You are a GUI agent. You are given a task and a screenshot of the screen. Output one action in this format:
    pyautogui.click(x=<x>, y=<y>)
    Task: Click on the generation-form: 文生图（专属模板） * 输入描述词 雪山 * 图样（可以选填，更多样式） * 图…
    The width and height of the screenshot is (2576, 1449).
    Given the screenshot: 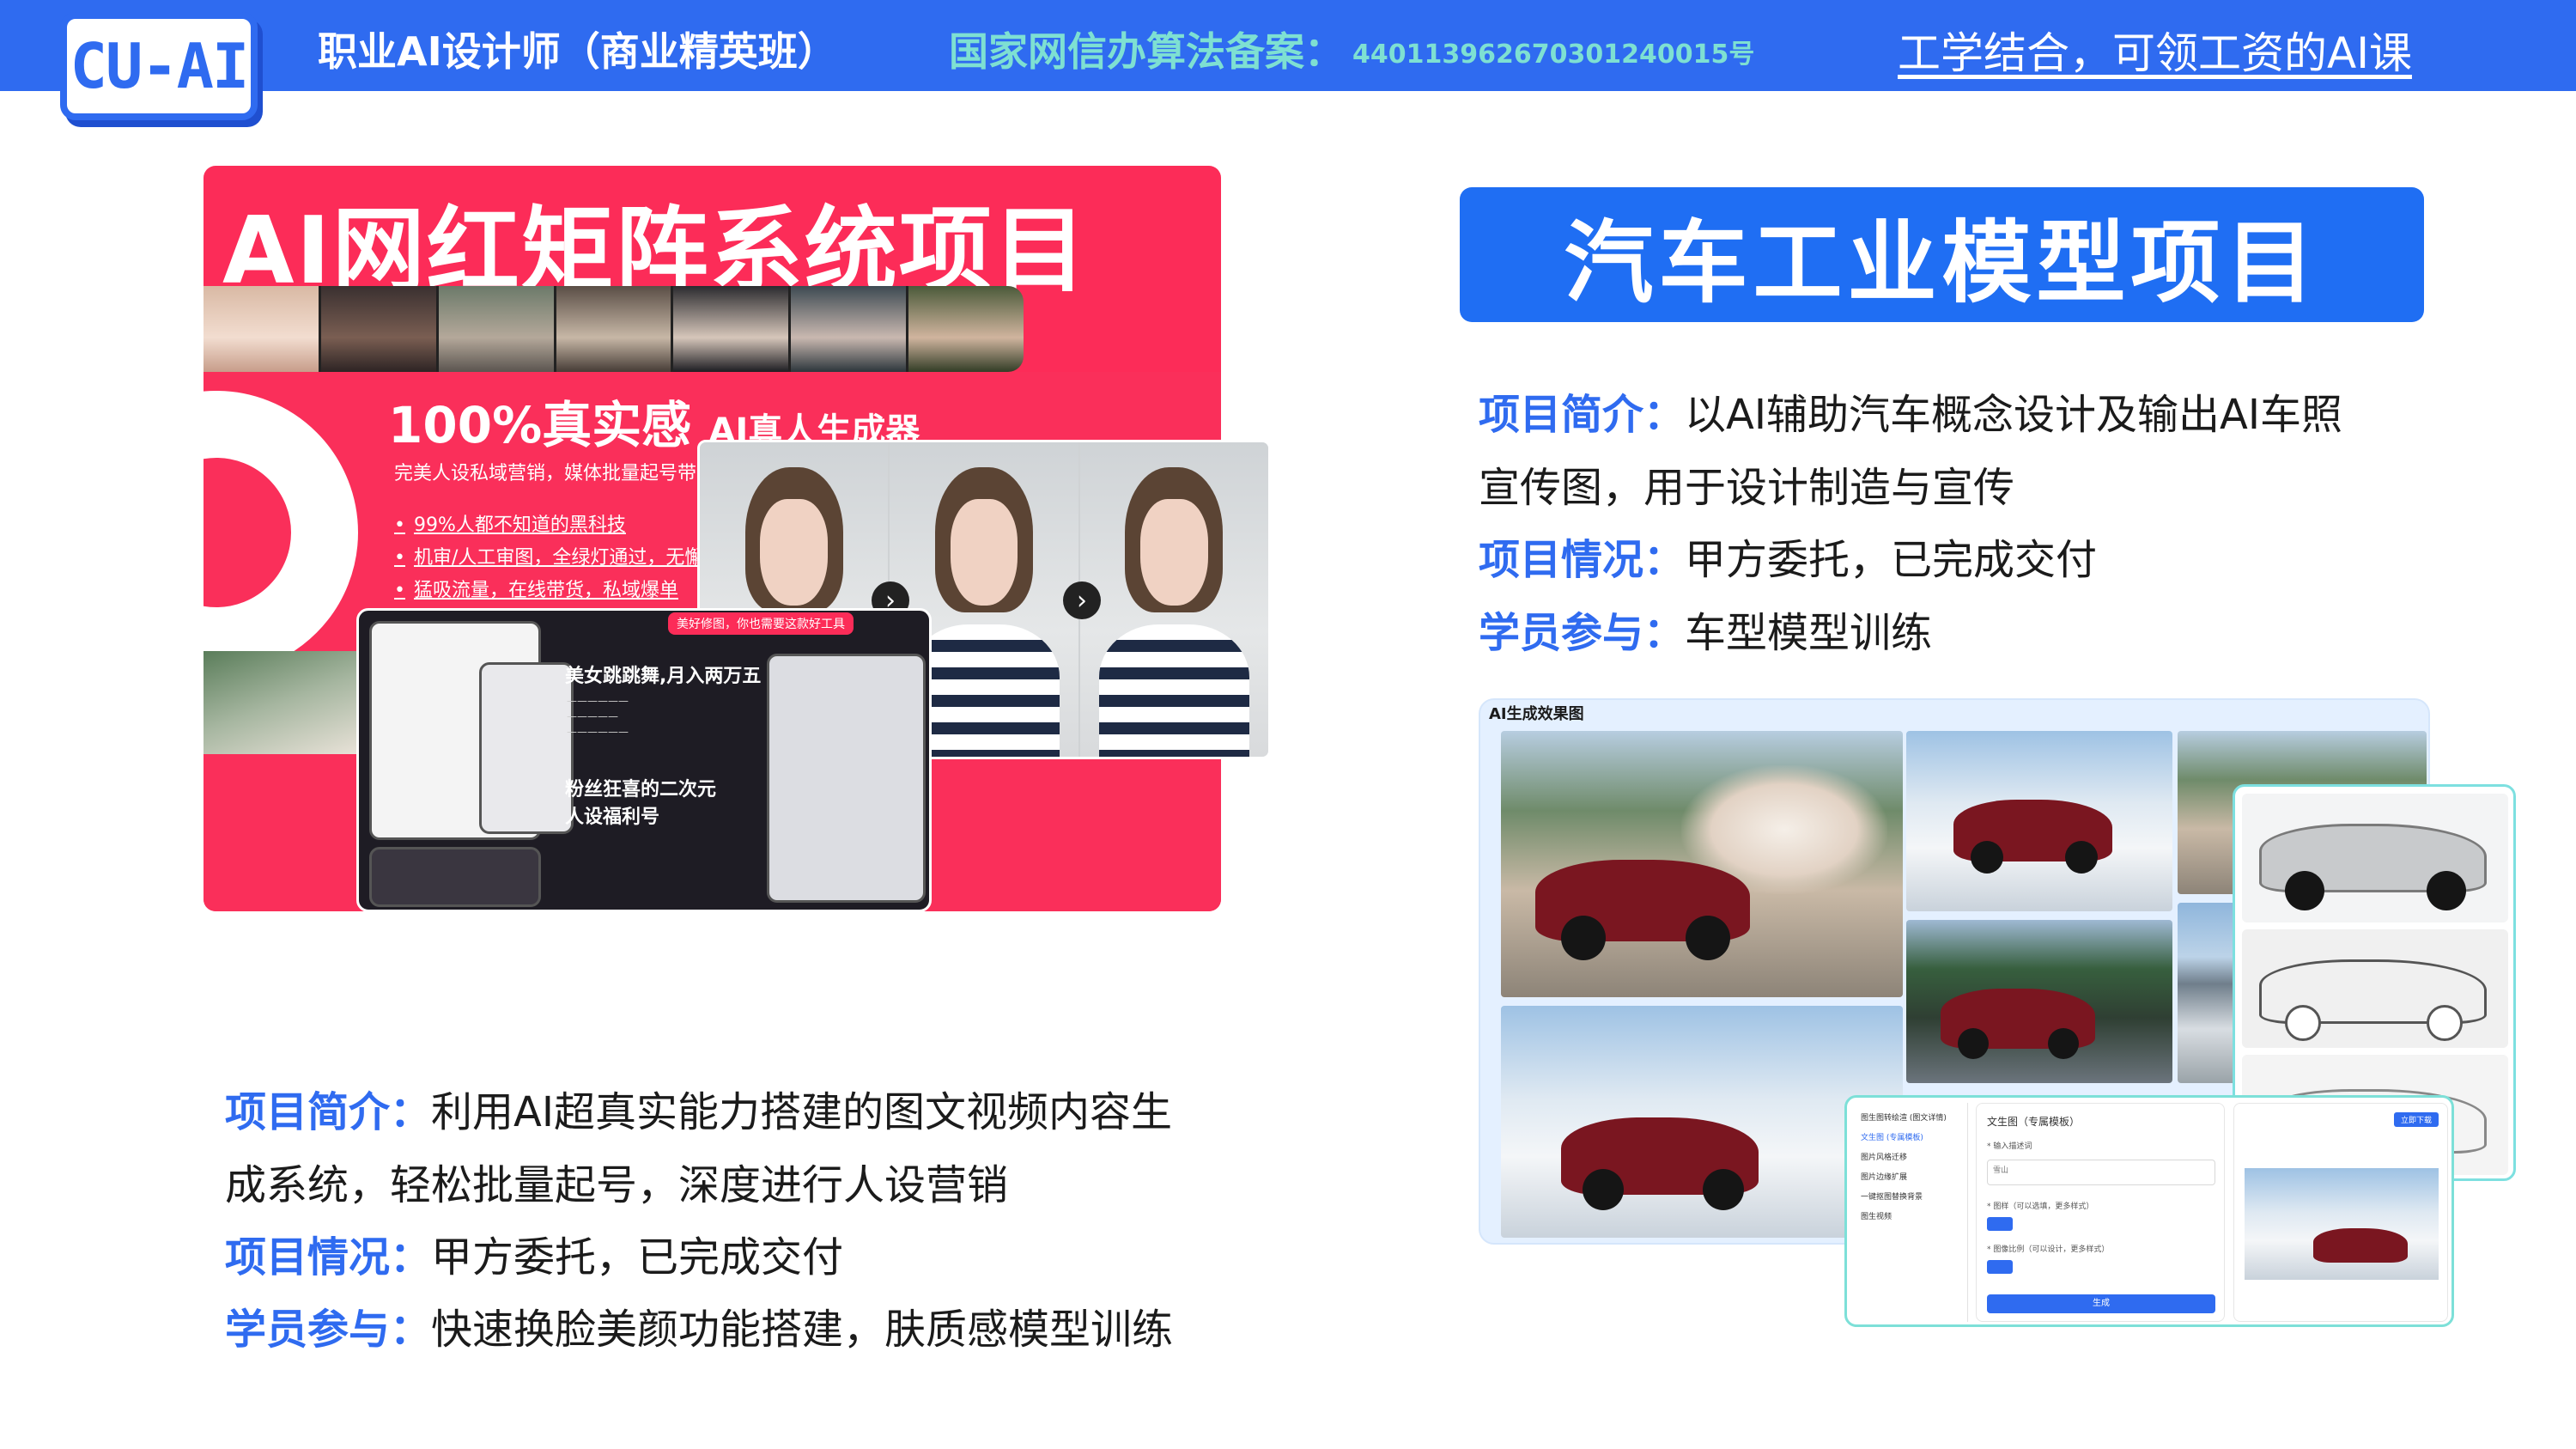 What is the action you would take?
    pyautogui.click(x=2100, y=1212)
    